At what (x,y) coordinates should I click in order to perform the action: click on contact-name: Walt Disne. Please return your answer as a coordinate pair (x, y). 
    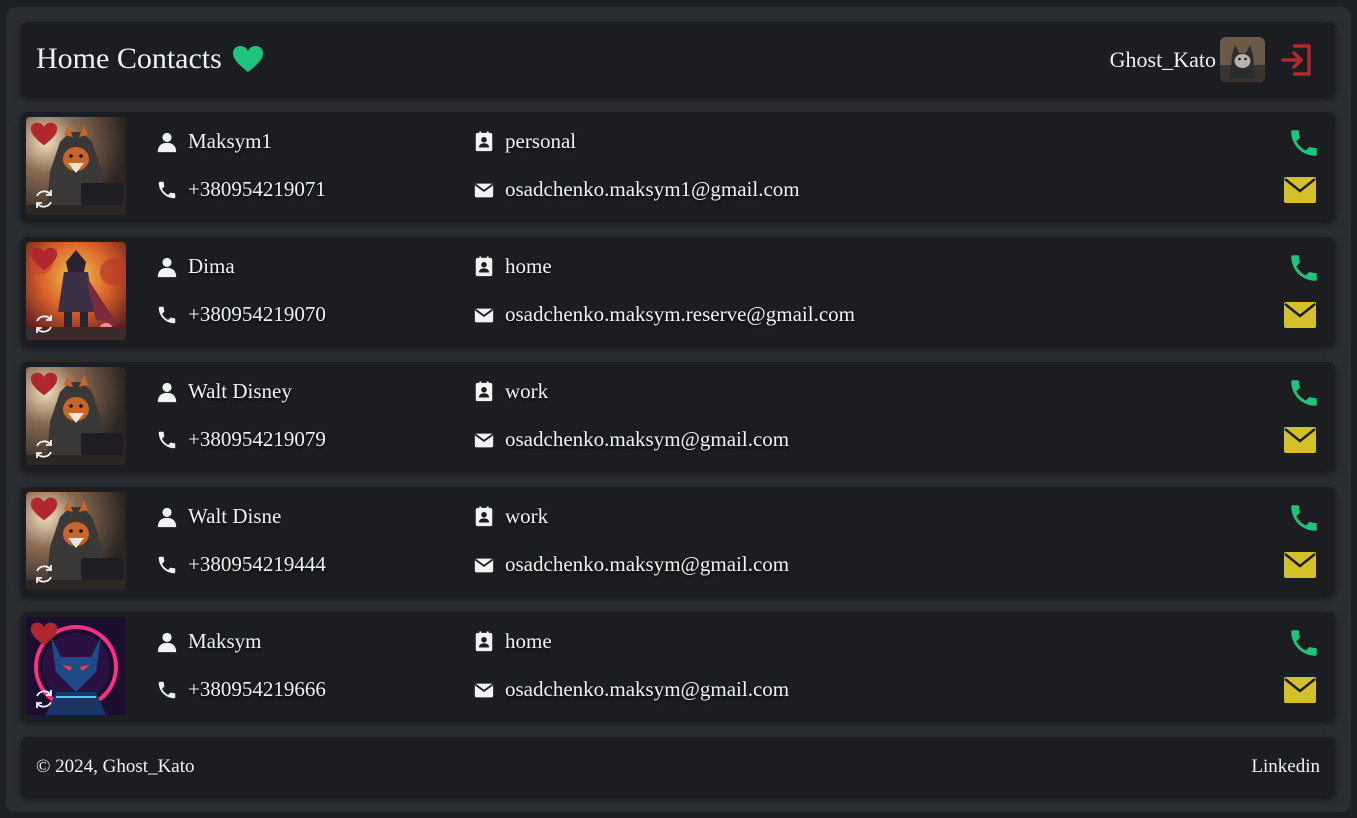
    Looking at the image, I should click on (235, 516).